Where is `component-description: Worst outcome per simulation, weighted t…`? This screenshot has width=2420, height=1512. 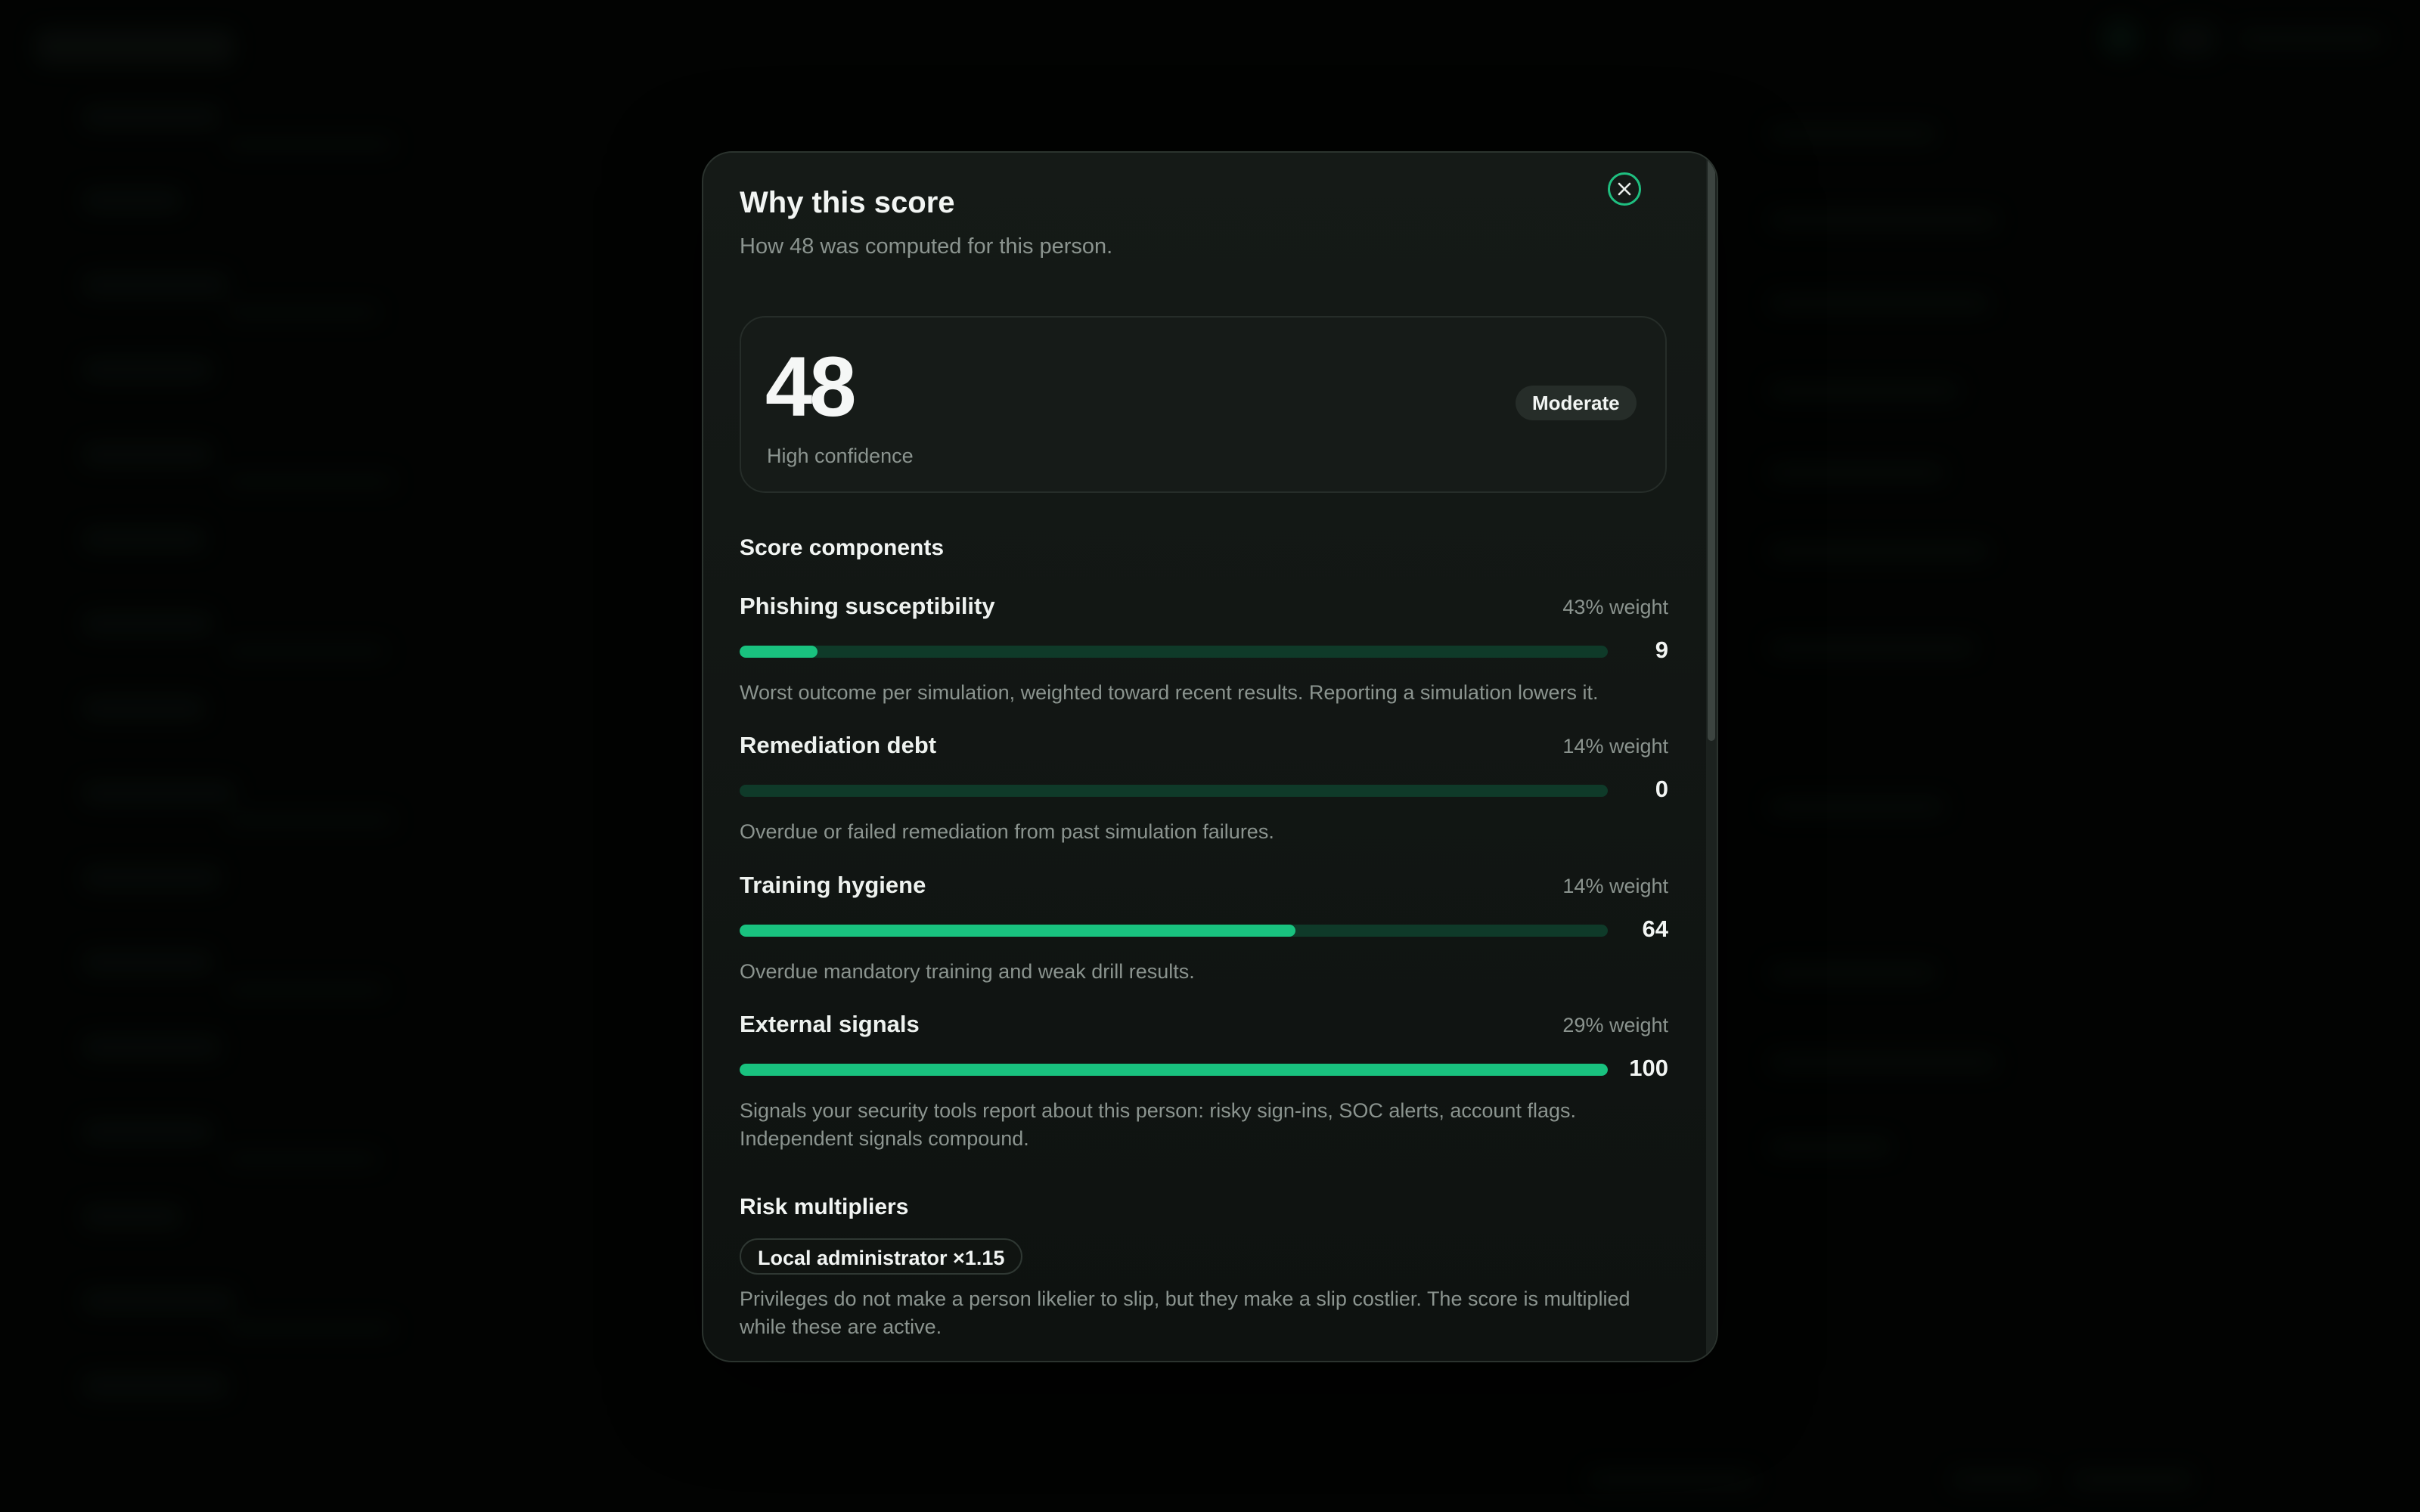 component-description: Worst outcome per simulation, weighted t… is located at coordinates (1169, 692).